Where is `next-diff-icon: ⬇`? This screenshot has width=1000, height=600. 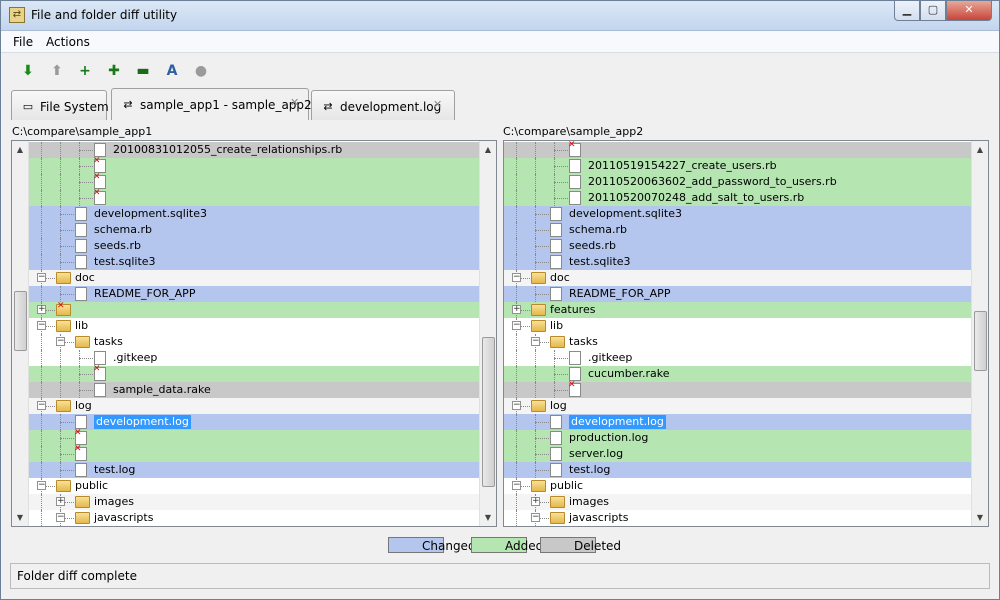
next-diff-icon: ⬇ is located at coordinates (28, 71).